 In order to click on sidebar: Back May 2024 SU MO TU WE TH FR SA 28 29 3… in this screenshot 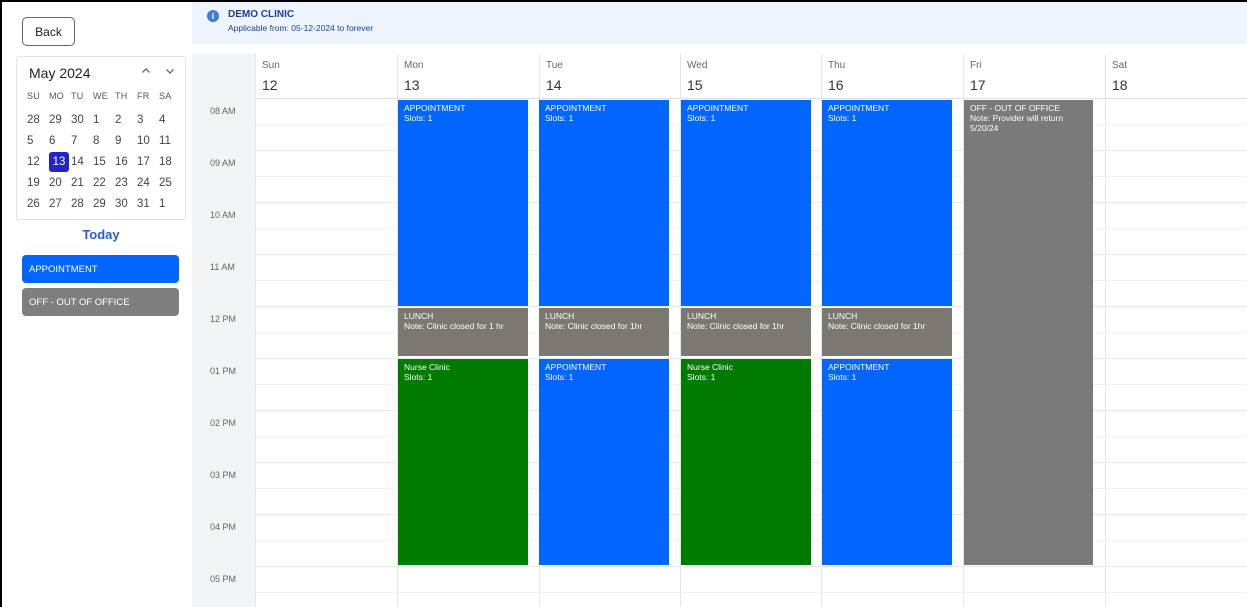, I will do `click(98, 304)`.